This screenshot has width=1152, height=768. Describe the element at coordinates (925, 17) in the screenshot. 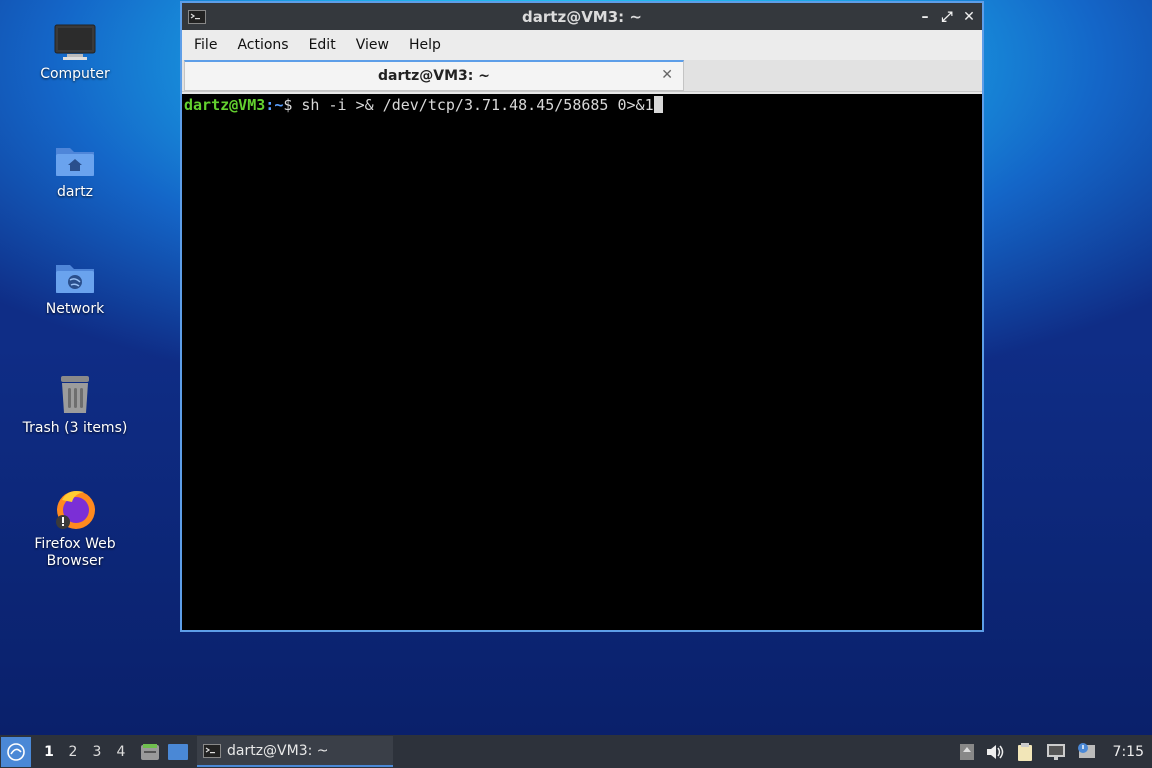

I see `minimize-button: –` at that location.